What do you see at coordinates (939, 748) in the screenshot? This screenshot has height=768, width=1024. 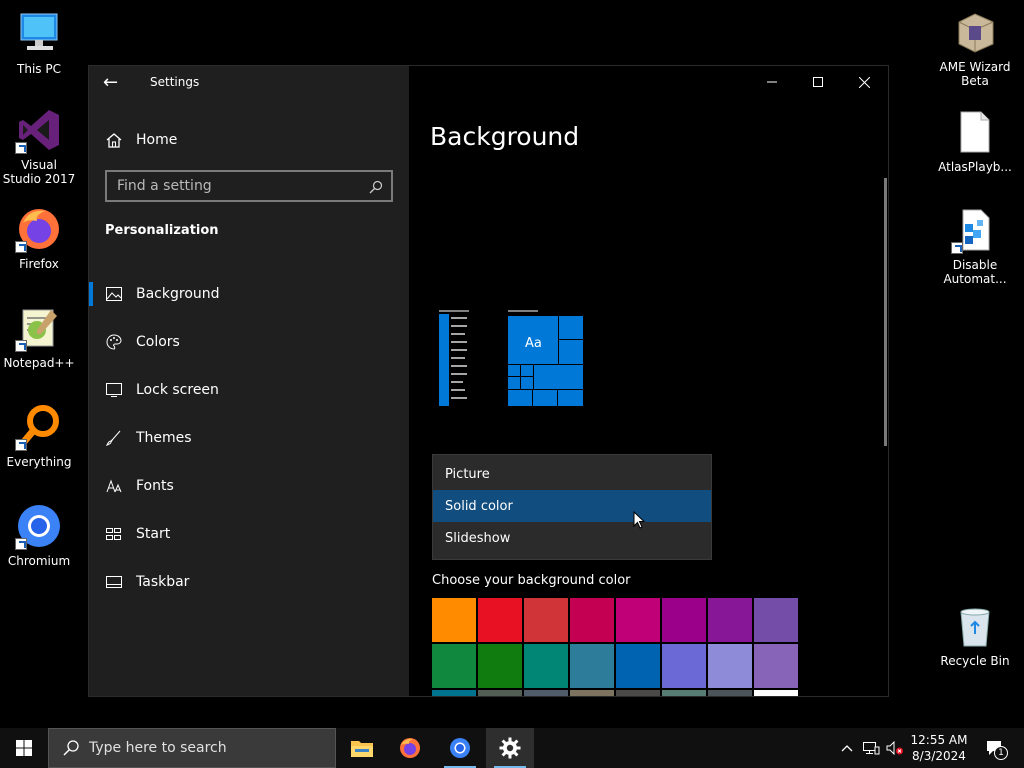 I see `taskbar-clock: 12:55 AM 8/3/2024` at bounding box center [939, 748].